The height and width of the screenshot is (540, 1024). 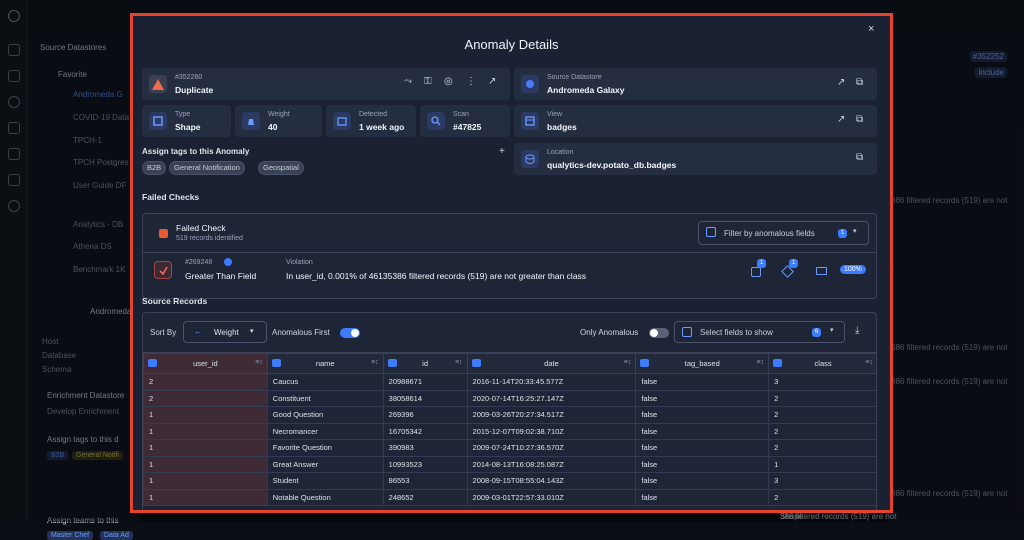 What do you see at coordinates (198, 331) in the screenshot?
I see `arrow-left-icon: ←` at bounding box center [198, 331].